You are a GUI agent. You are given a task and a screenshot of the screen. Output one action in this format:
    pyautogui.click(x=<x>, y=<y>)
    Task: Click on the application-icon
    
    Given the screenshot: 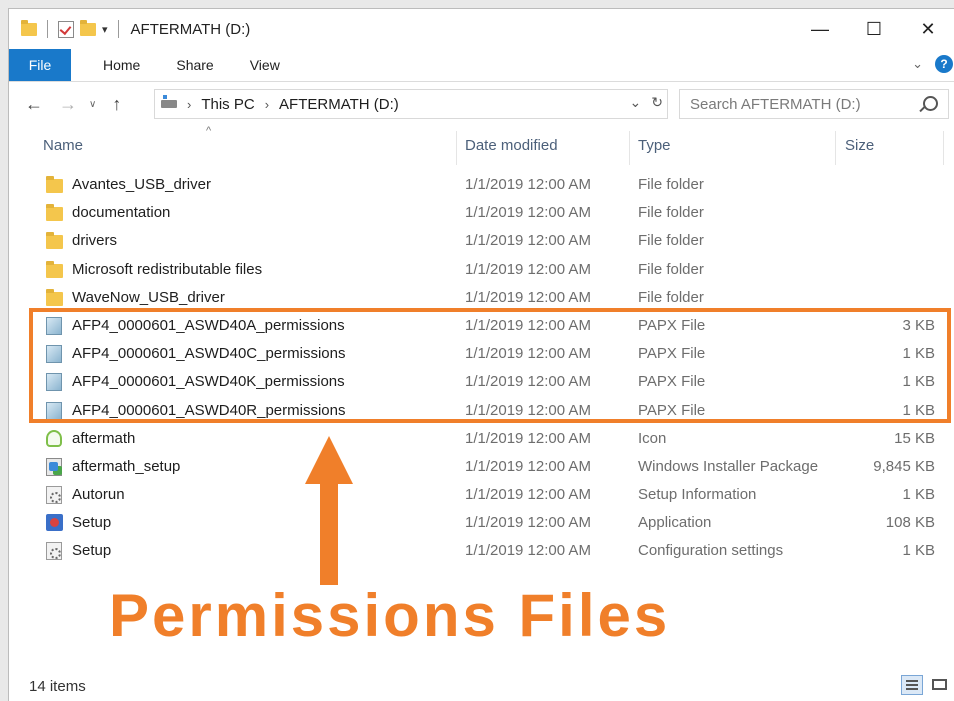 What is the action you would take?
    pyautogui.click(x=54, y=523)
    